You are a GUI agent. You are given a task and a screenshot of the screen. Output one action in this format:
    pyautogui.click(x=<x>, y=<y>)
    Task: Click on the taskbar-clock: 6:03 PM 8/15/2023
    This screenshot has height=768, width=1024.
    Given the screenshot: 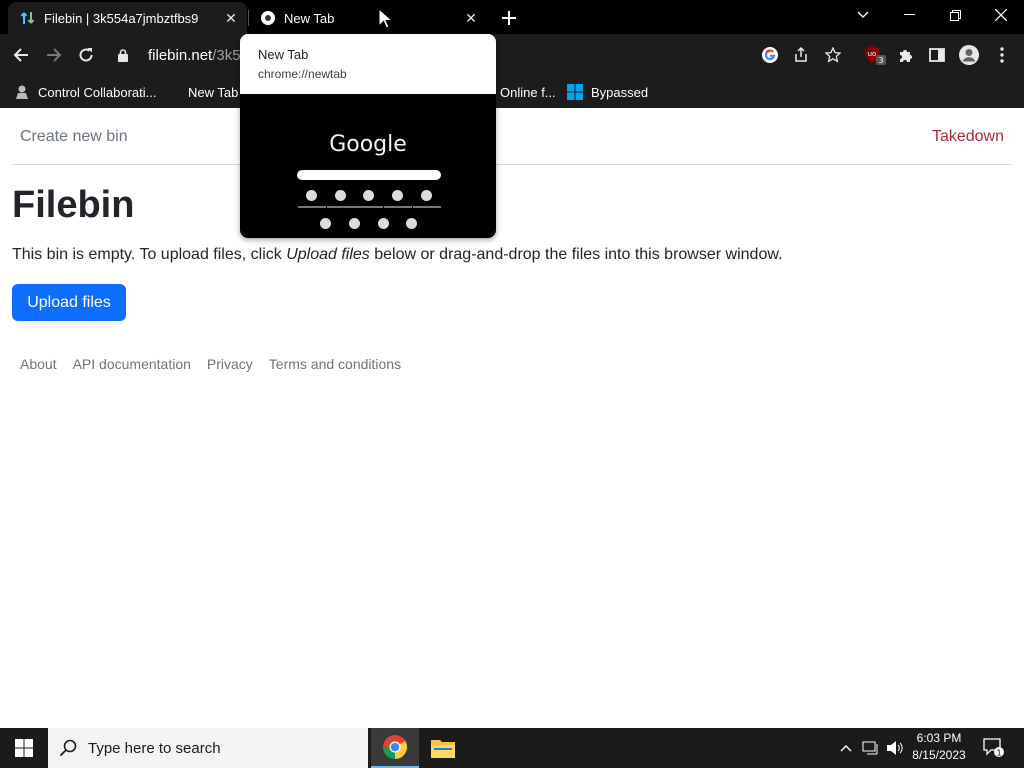 What is the action you would take?
    pyautogui.click(x=939, y=747)
    